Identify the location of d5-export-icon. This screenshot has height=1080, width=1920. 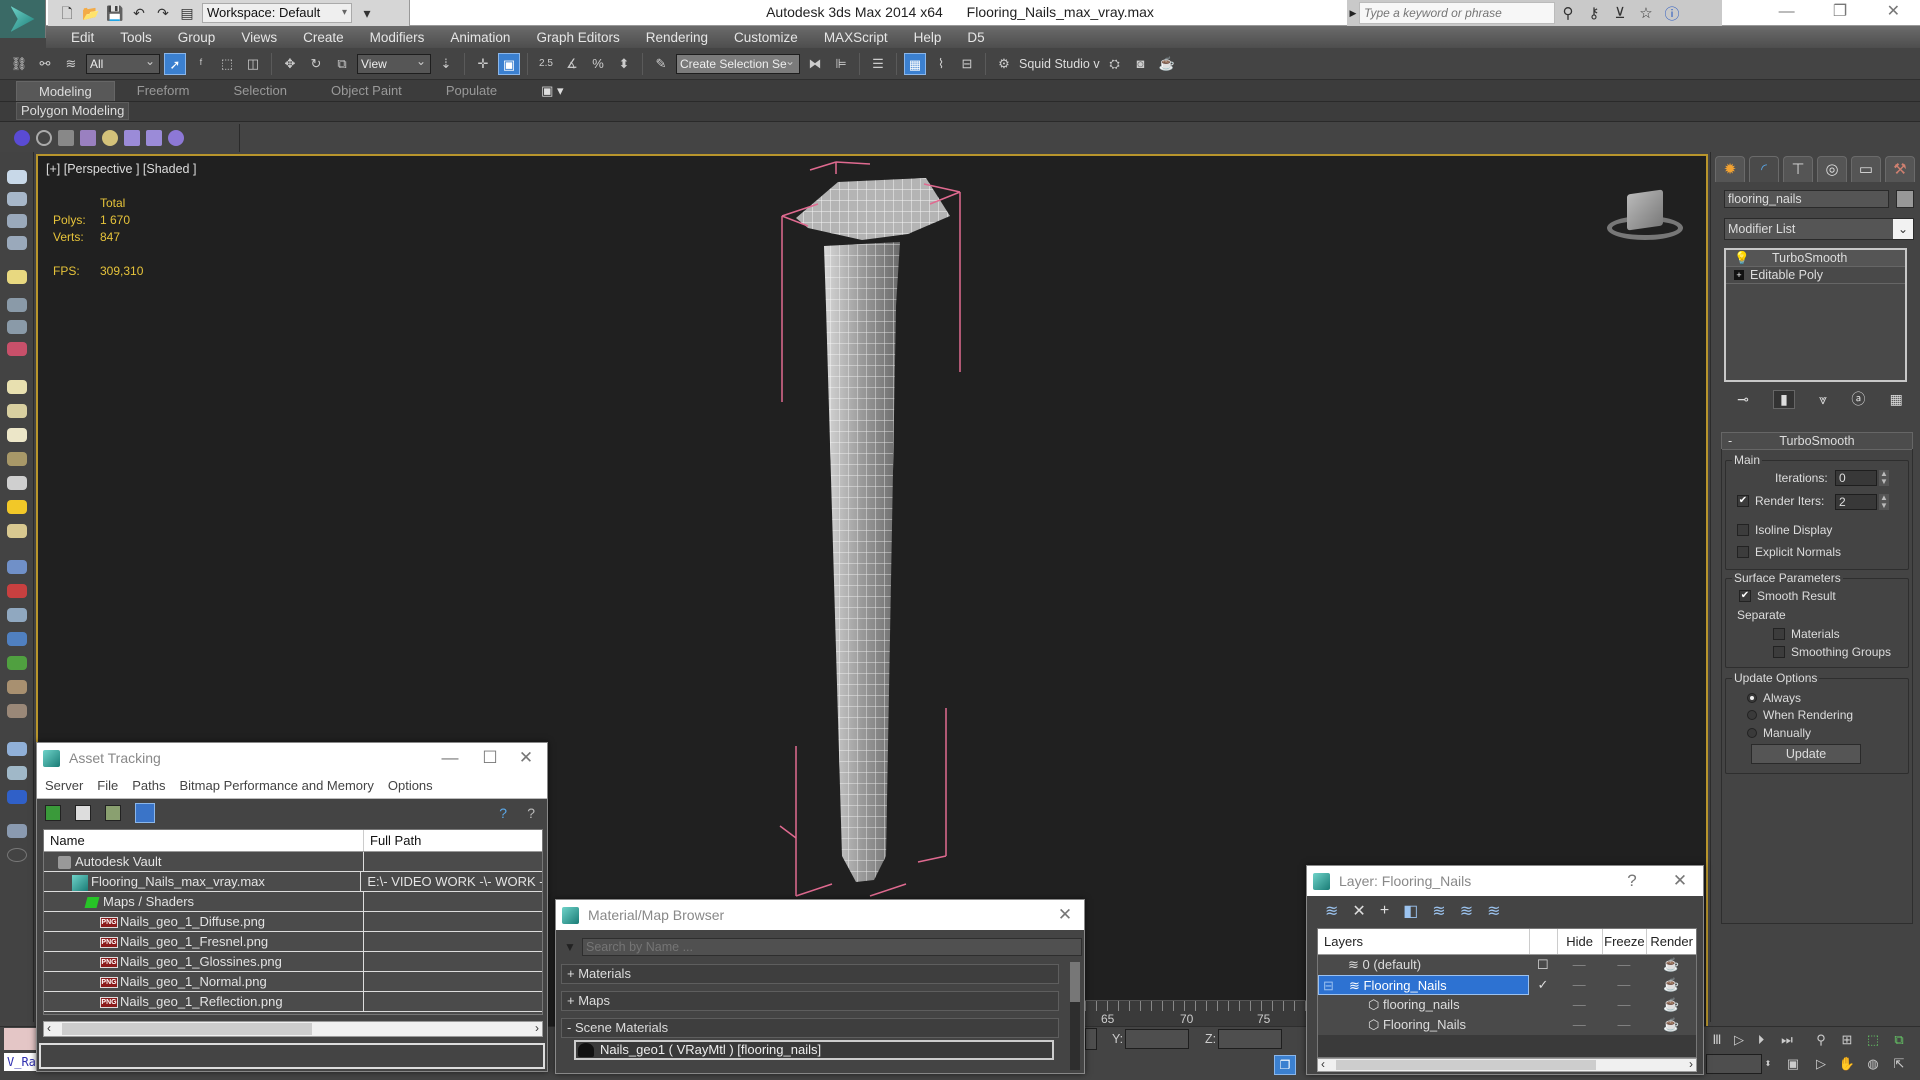
(132, 138).